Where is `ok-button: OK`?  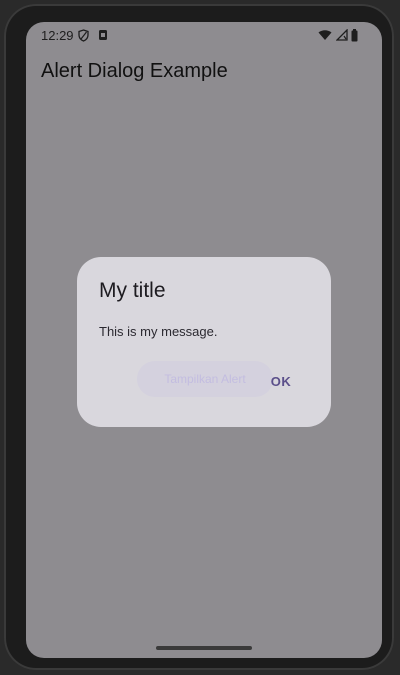 ok-button: OK is located at coordinates (281, 381).